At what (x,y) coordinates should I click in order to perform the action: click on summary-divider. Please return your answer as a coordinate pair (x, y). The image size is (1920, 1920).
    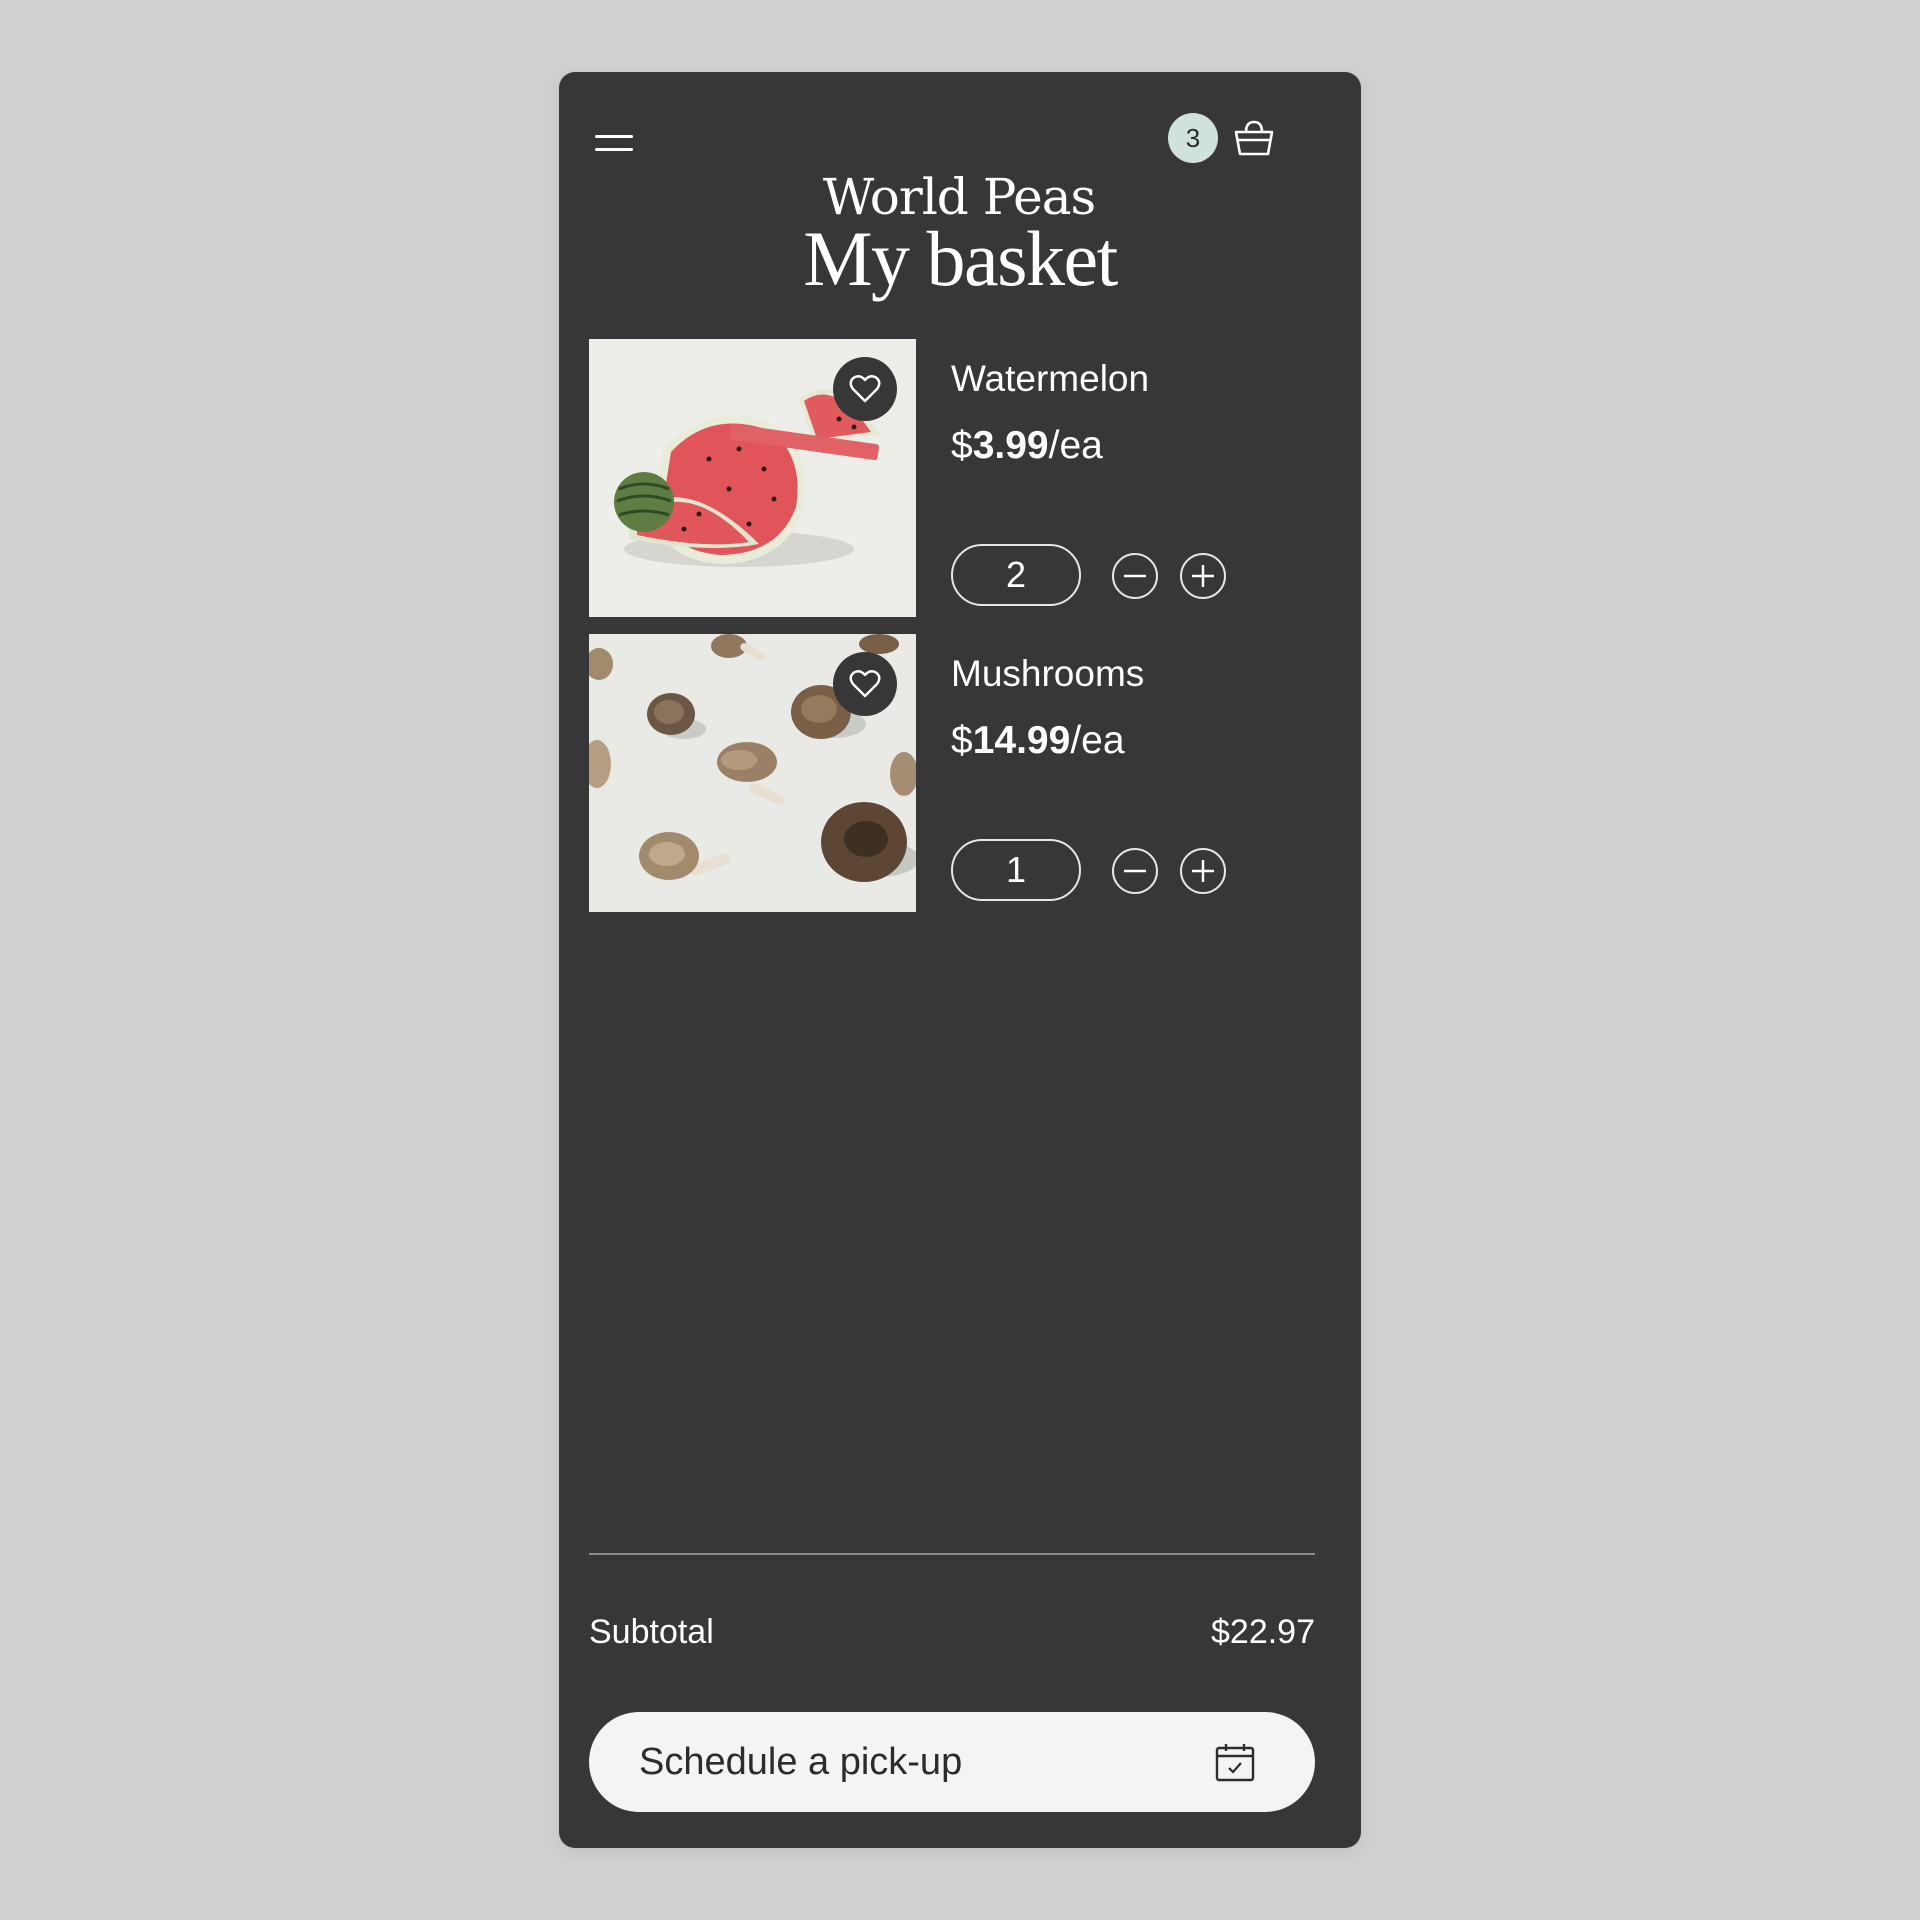
    Looking at the image, I should click on (952, 1554).